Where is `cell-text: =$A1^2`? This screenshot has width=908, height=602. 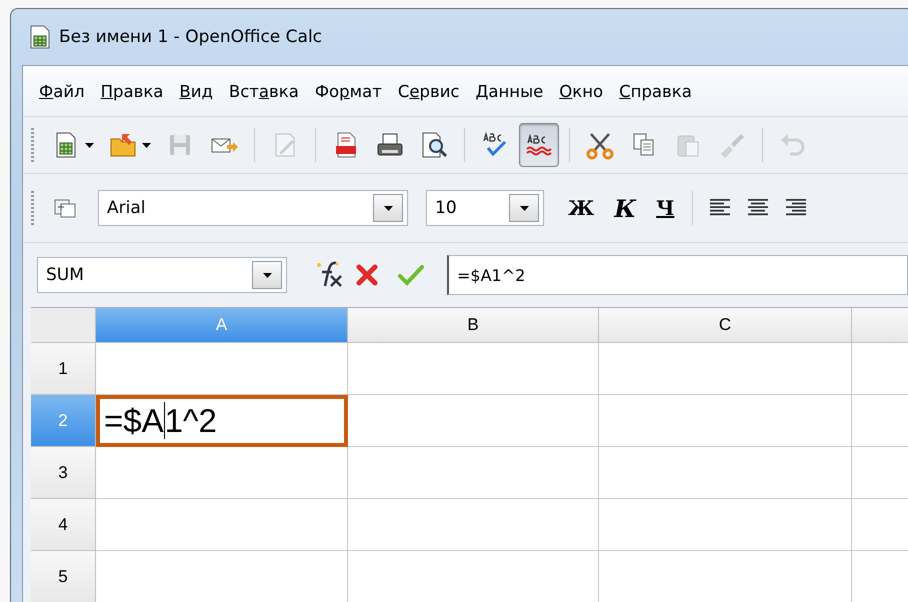
cell-text: =$A1^2 is located at coordinates (160, 421).